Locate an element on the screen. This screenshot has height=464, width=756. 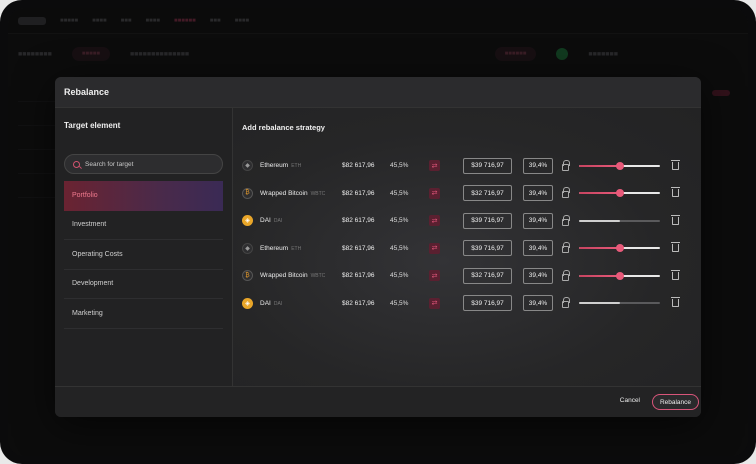
target-item-label: Marketing is located at coordinates (87, 313).